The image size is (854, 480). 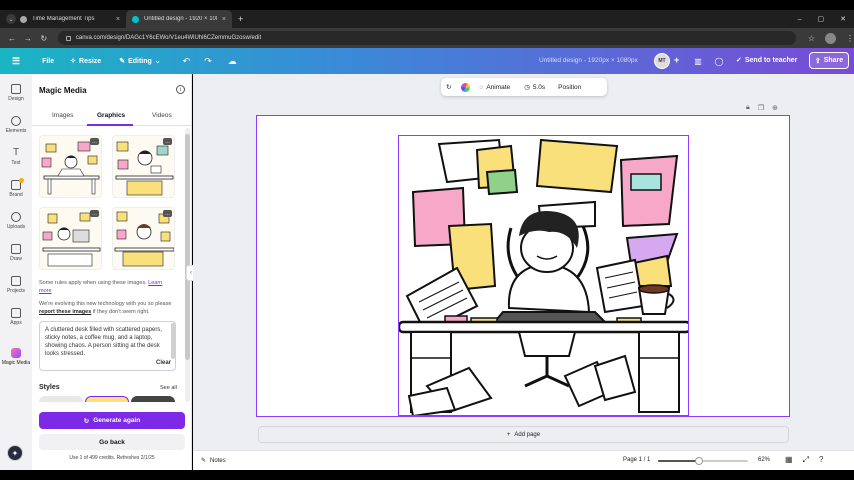 What do you see at coordinates (569, 87) in the screenshot?
I see `position-button: Position` at bounding box center [569, 87].